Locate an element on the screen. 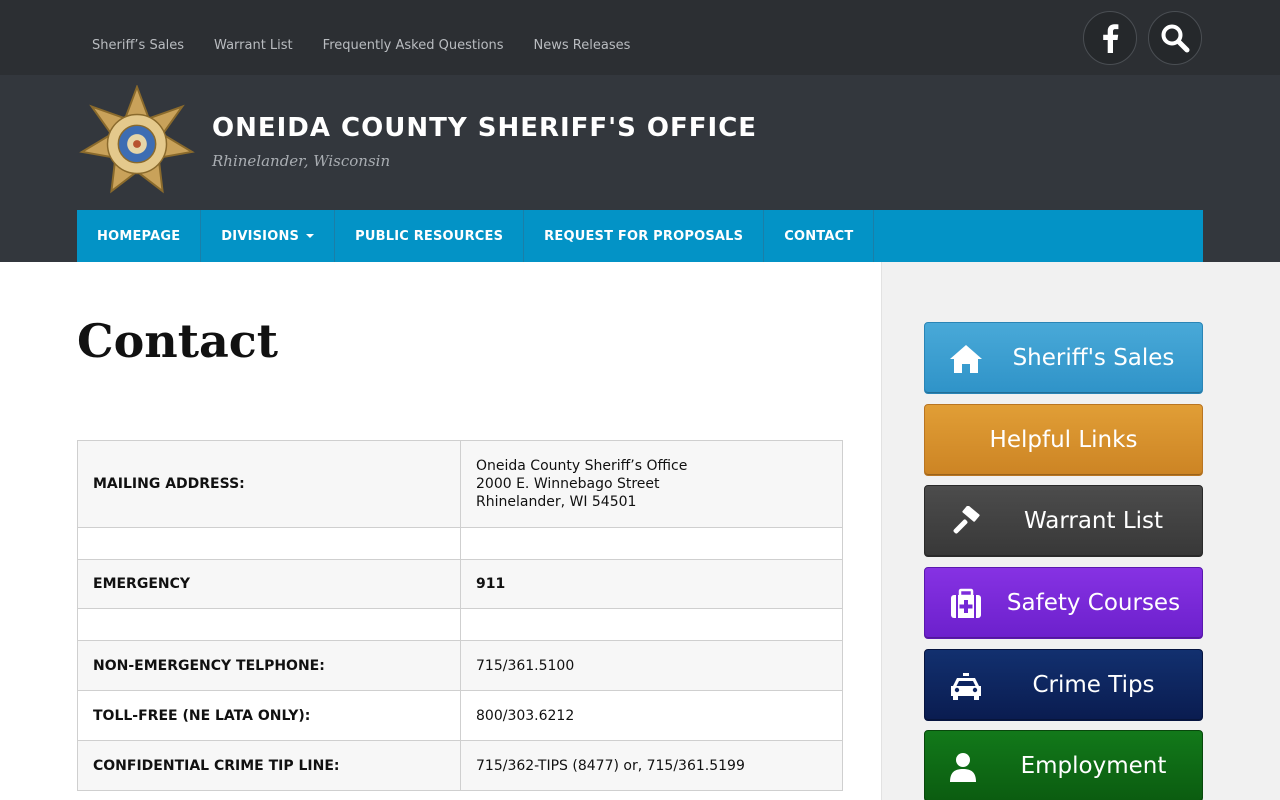 The width and height of the screenshot is (1280, 800). mailing-line: 2000 E. Winnebago Street is located at coordinates (568, 484).